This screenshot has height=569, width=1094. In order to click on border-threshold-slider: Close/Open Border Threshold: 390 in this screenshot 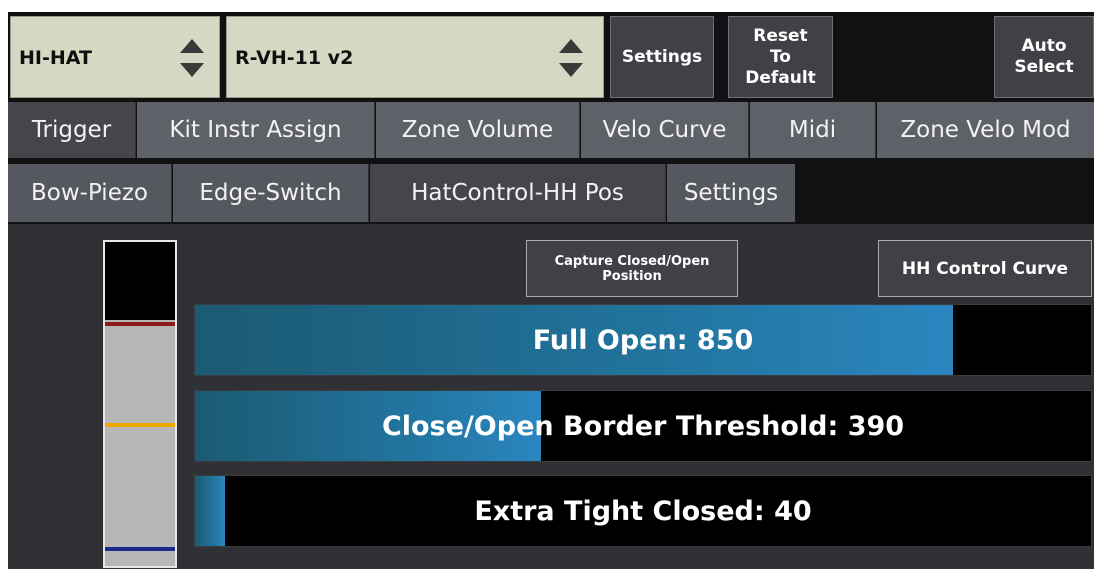, I will do `click(643, 426)`.